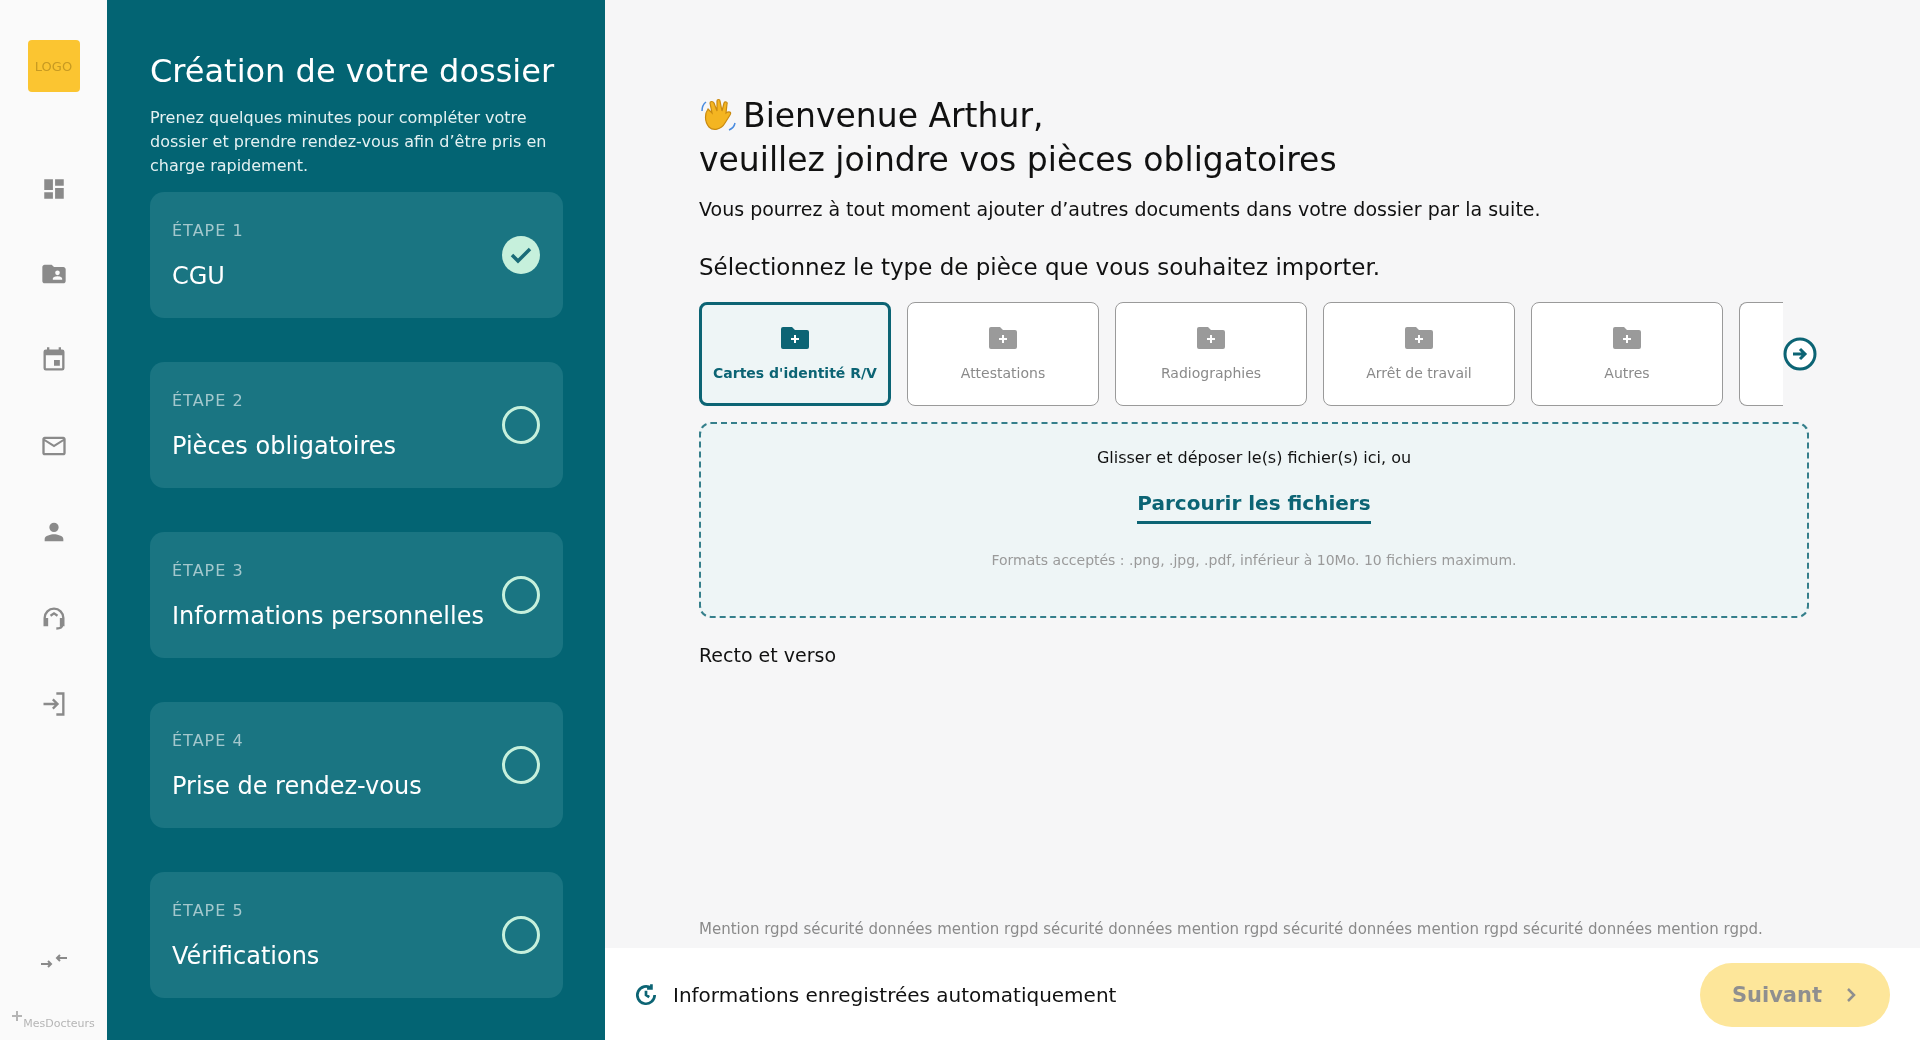  Describe the element at coordinates (208, 400) in the screenshot. I see `step-number: ÉTAPE 2` at that location.